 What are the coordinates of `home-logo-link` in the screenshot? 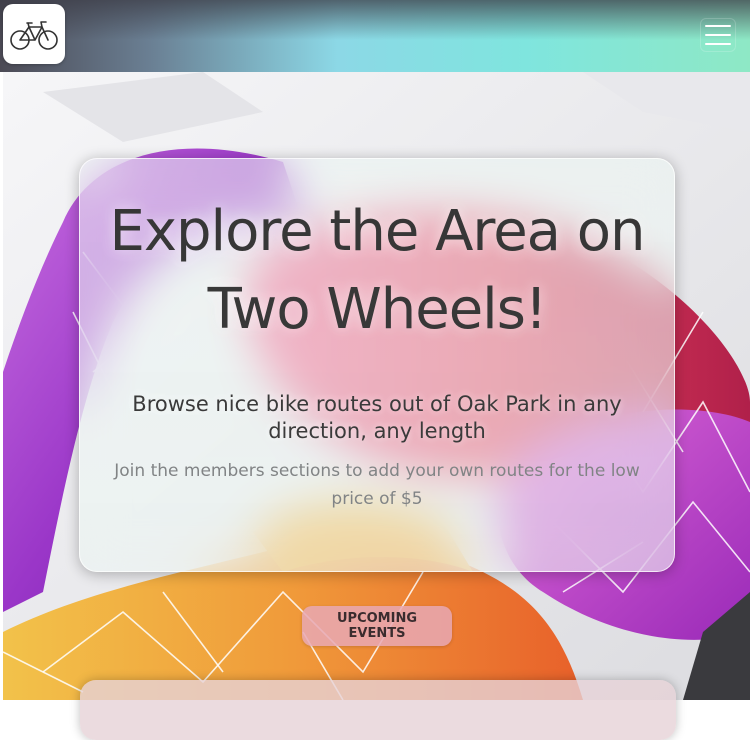 It's located at (34, 34).